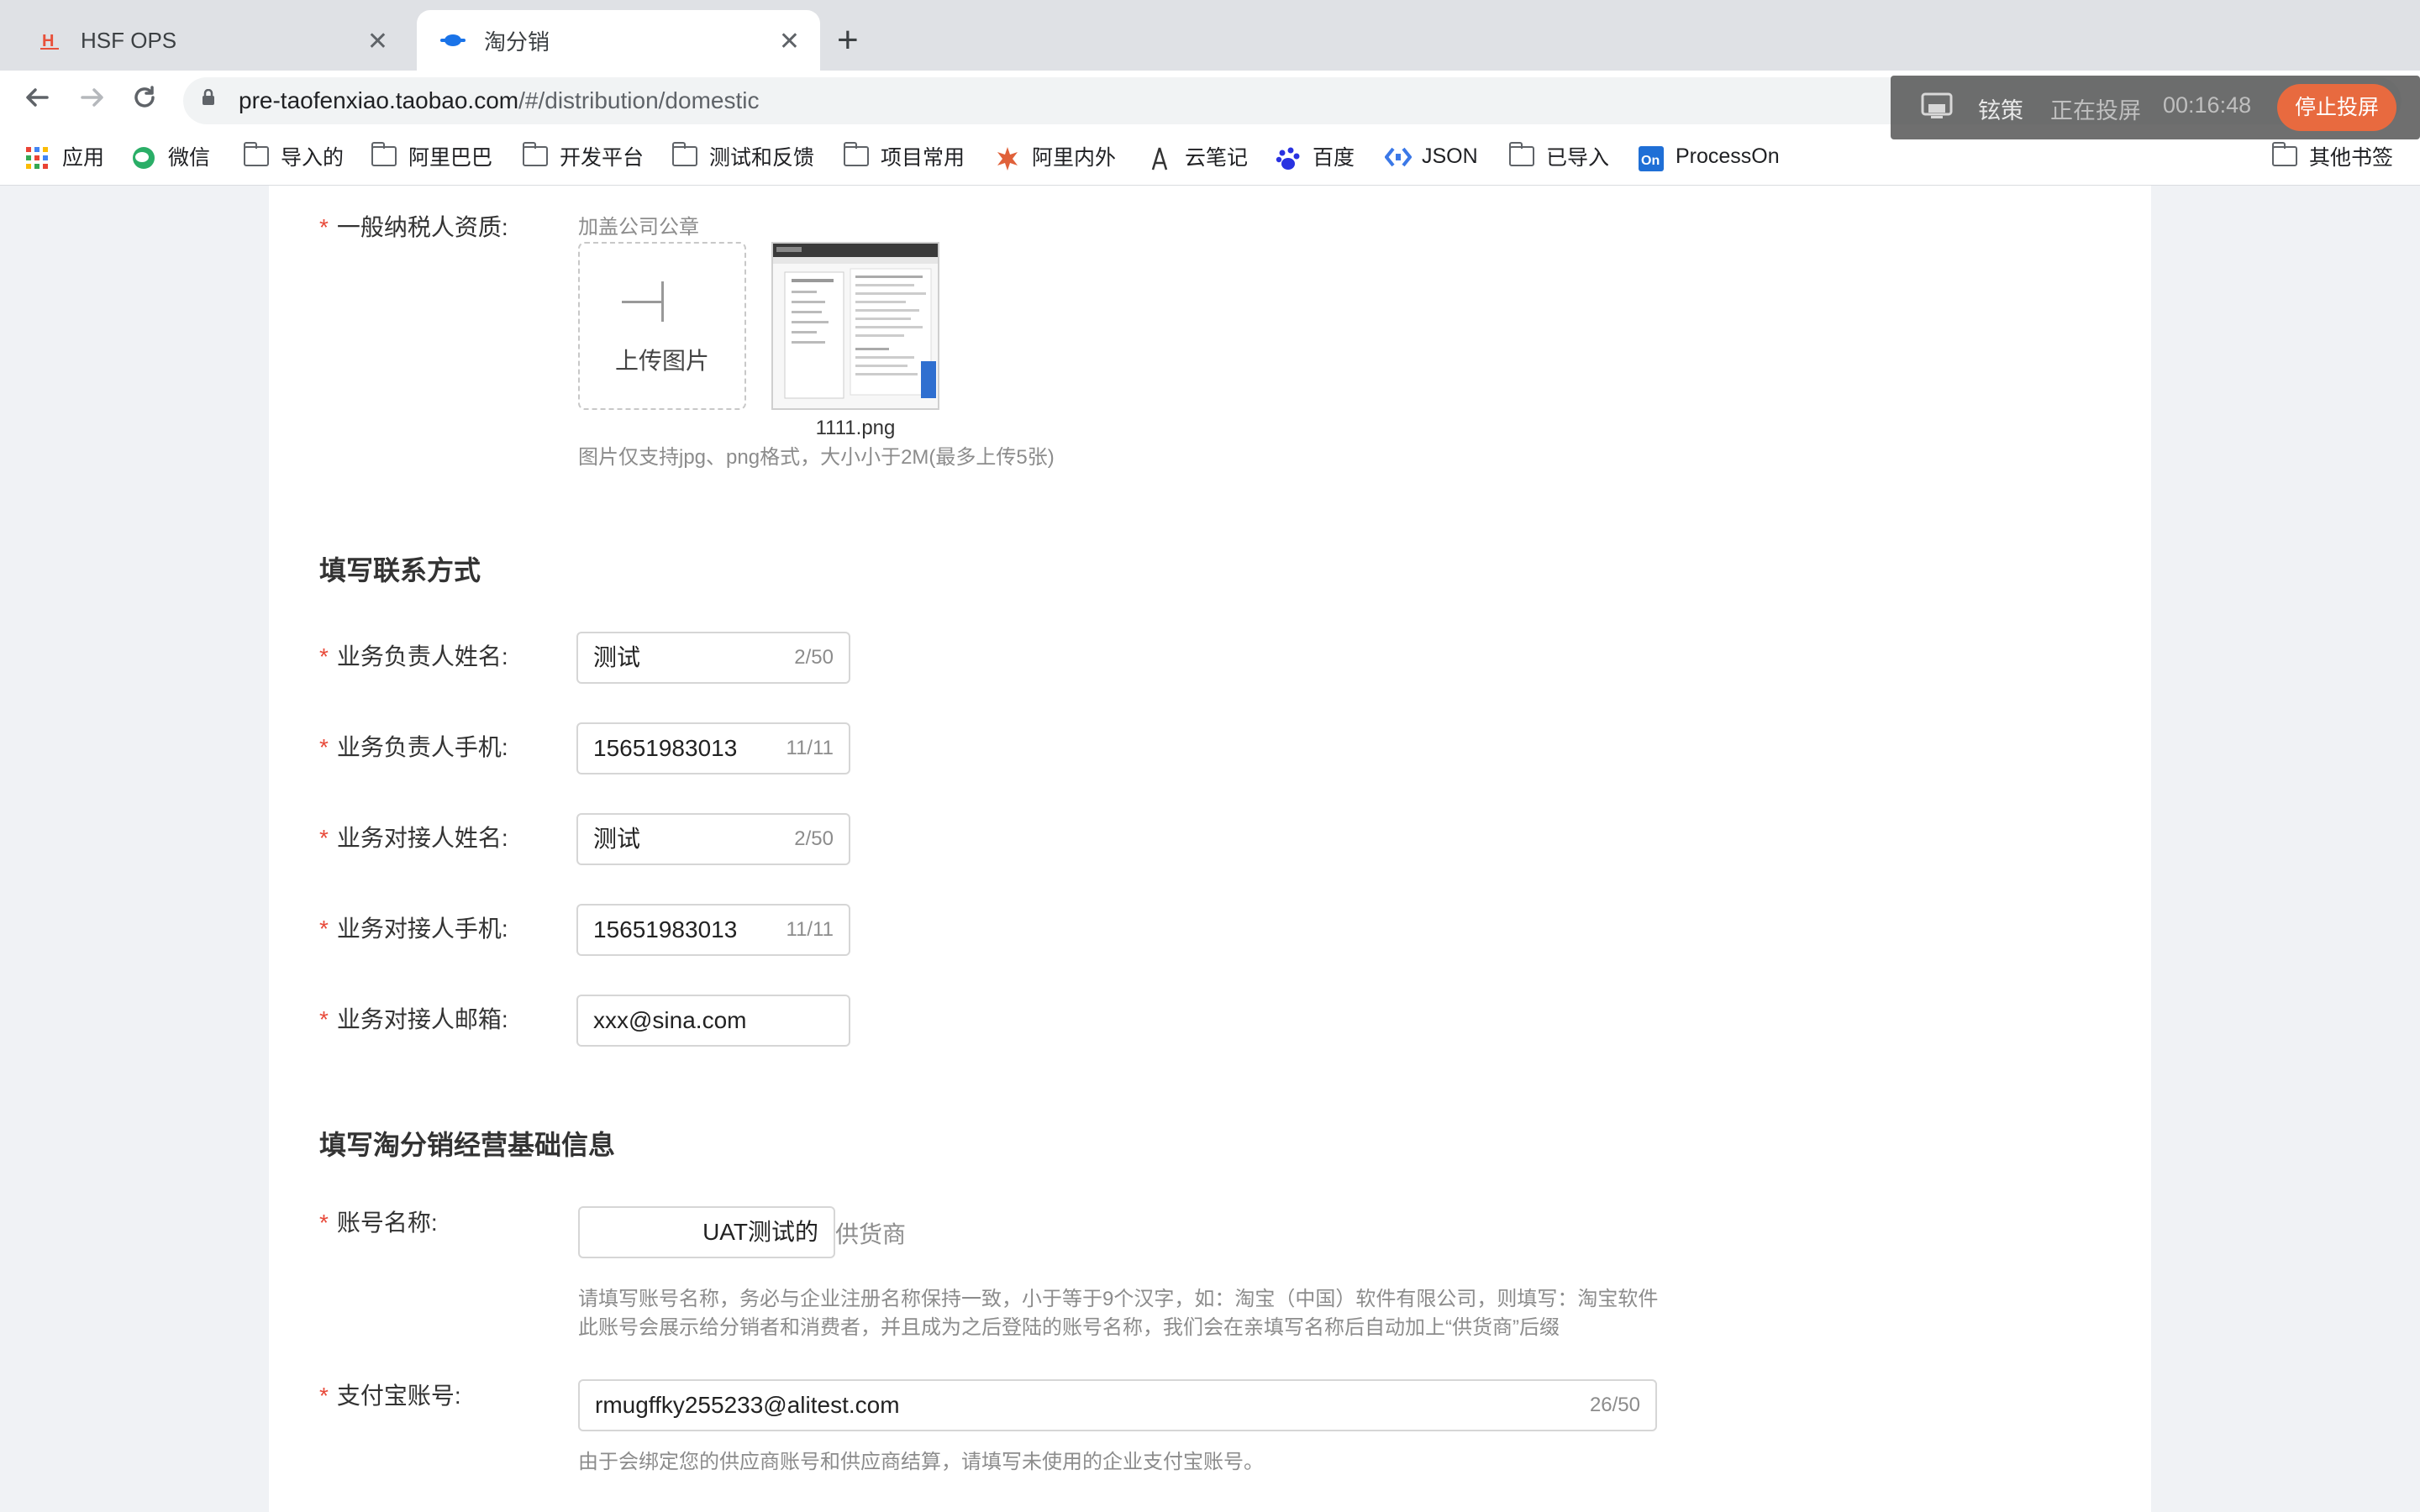 This screenshot has height=1512, width=2420. Describe the element at coordinates (129, 40) in the screenshot. I see `tab-title: HSF OPS` at that location.